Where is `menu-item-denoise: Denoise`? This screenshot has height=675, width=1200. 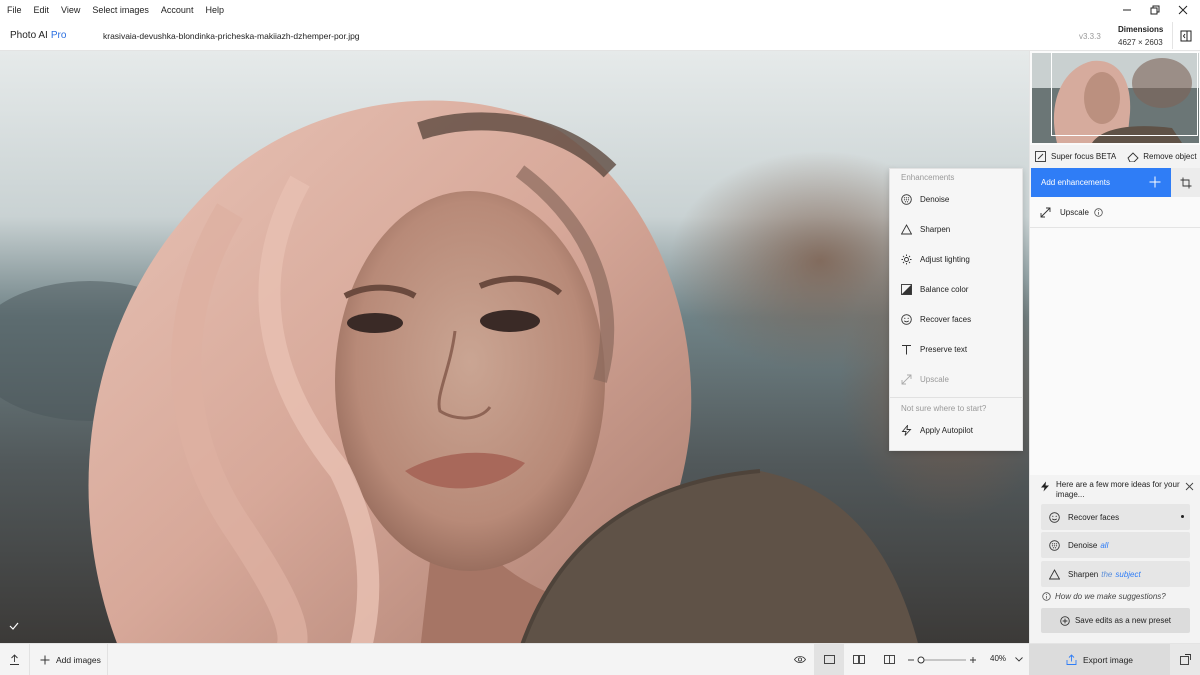
menu-item-denoise: Denoise is located at coordinates (956, 199).